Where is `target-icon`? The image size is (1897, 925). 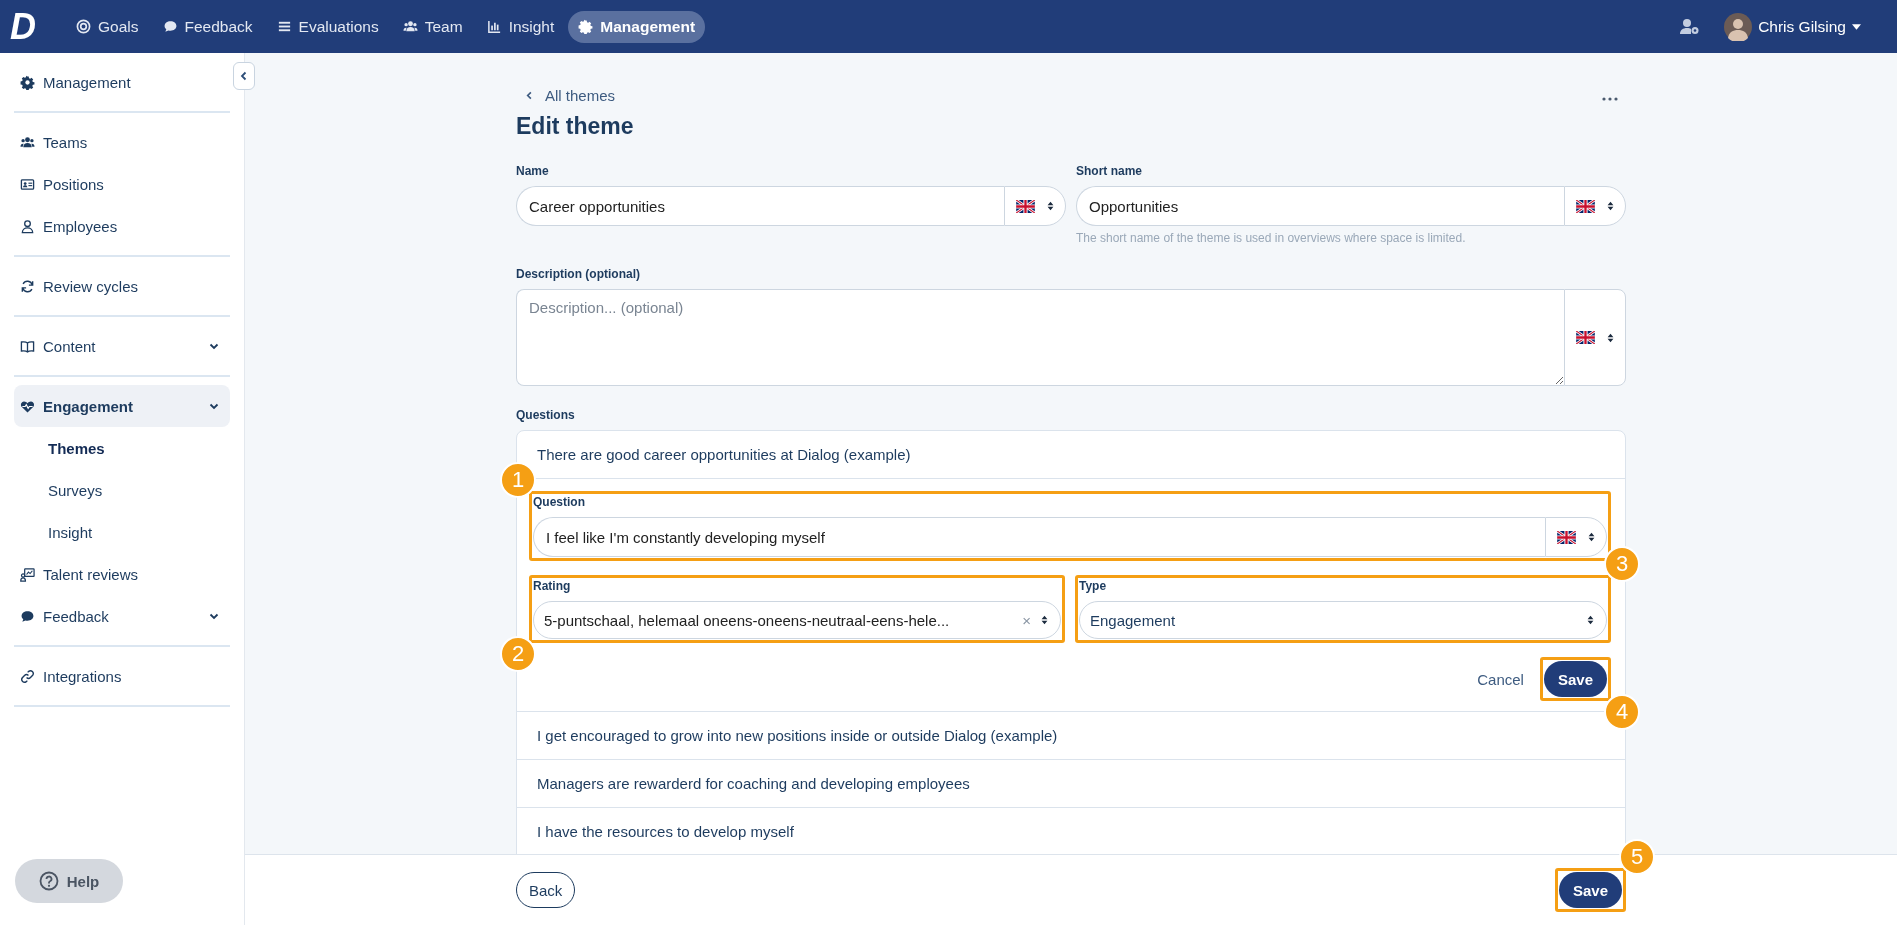 target-icon is located at coordinates (83, 26).